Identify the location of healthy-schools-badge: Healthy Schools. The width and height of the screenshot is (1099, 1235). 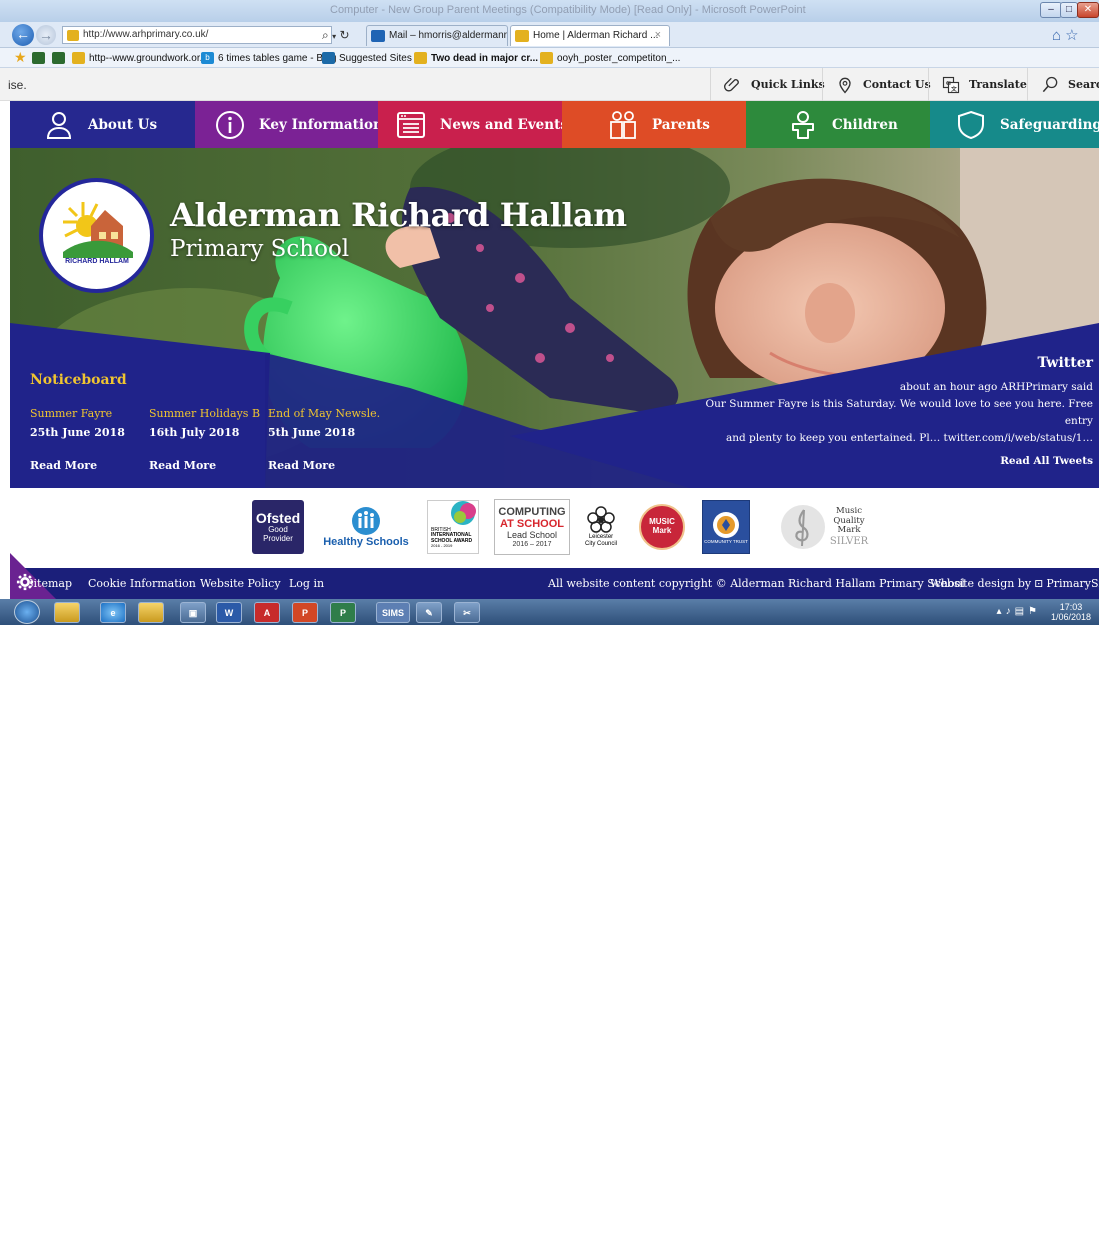
(366, 527).